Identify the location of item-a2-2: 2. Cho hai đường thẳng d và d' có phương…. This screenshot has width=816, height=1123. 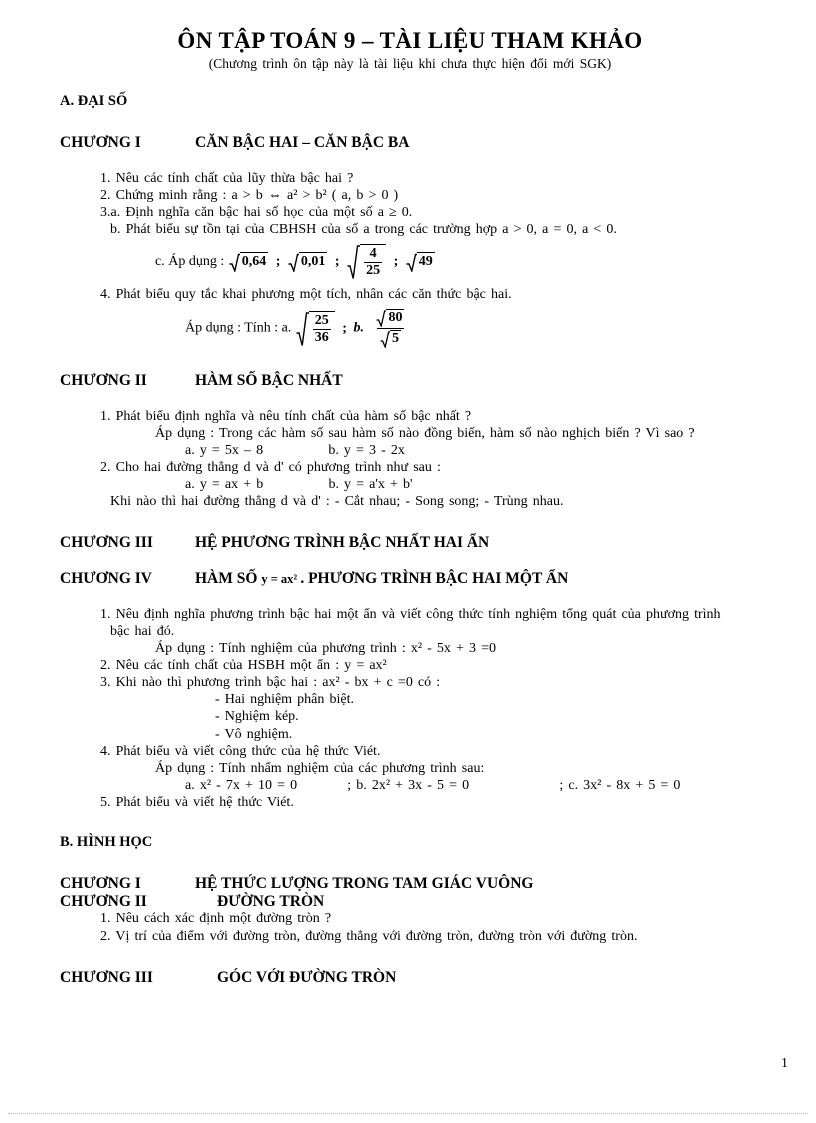
(270, 468).